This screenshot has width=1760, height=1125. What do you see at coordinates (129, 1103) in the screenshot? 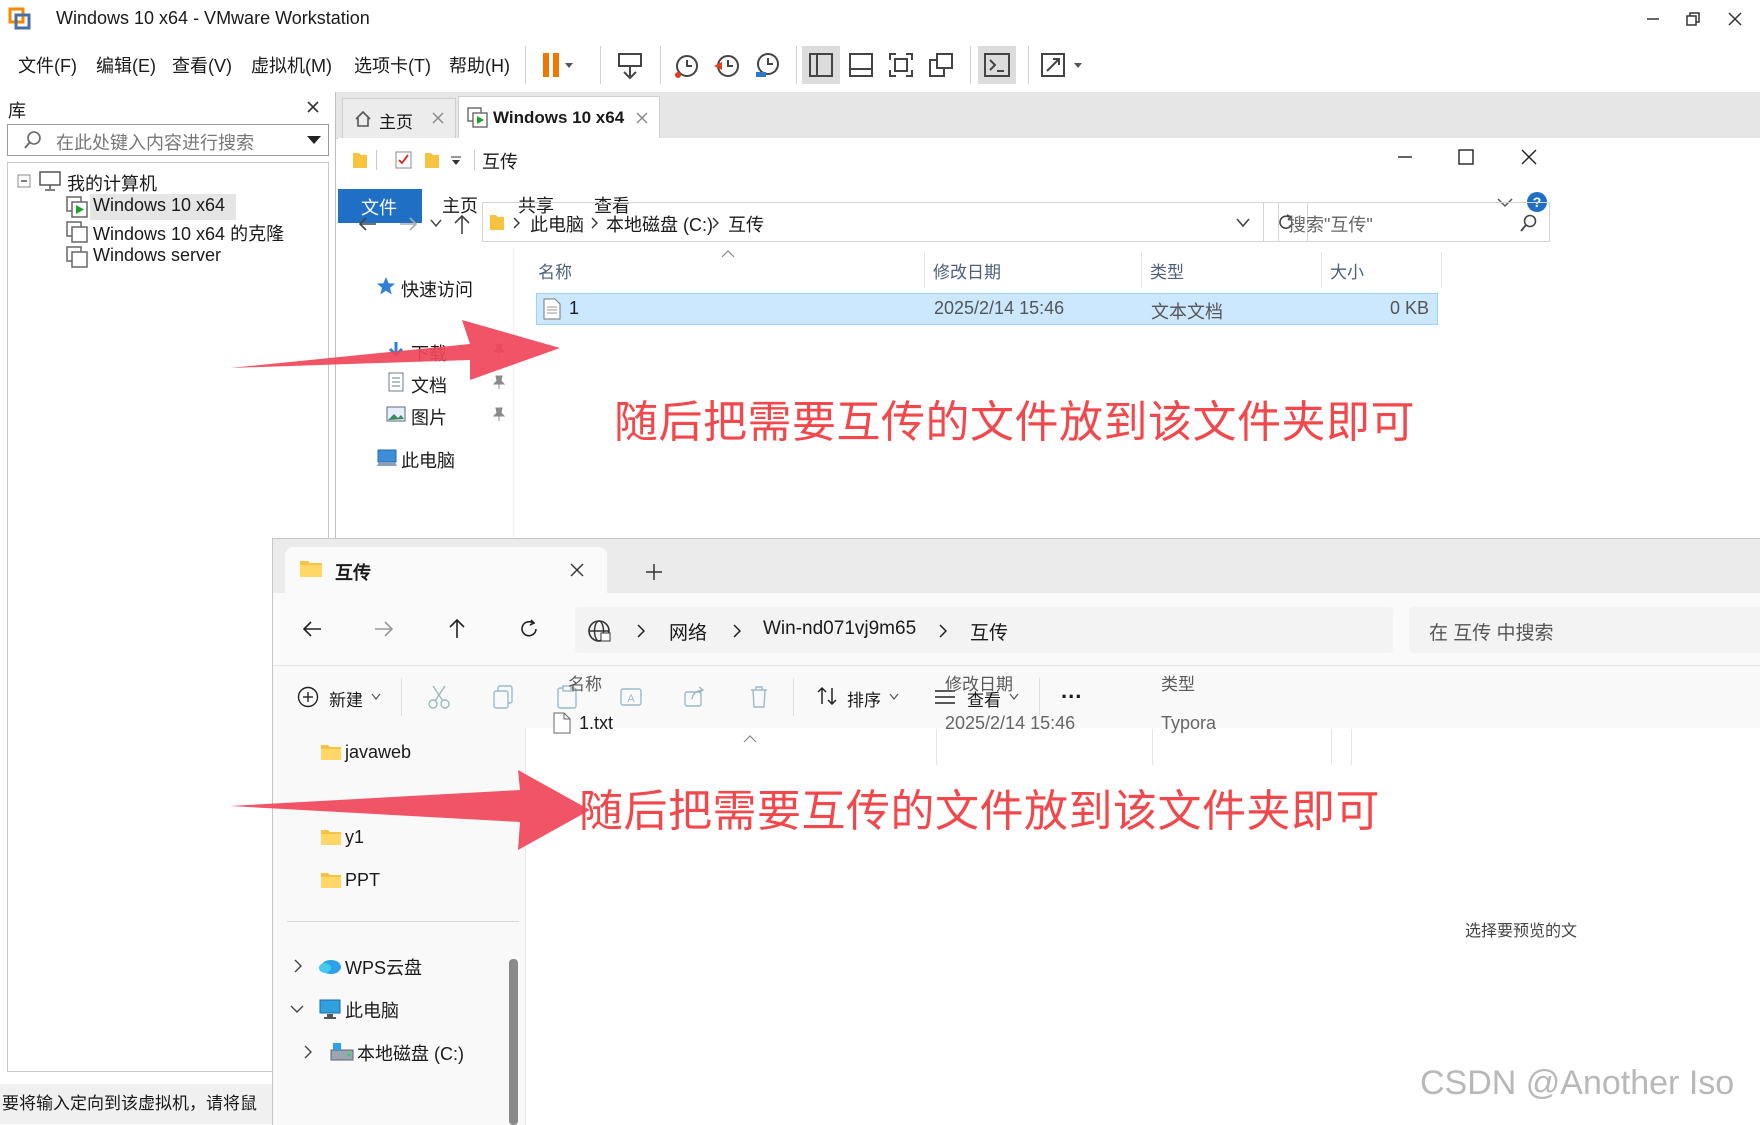
I see `status-text: 要将输入定向到该虚拟机，请将鼠` at bounding box center [129, 1103].